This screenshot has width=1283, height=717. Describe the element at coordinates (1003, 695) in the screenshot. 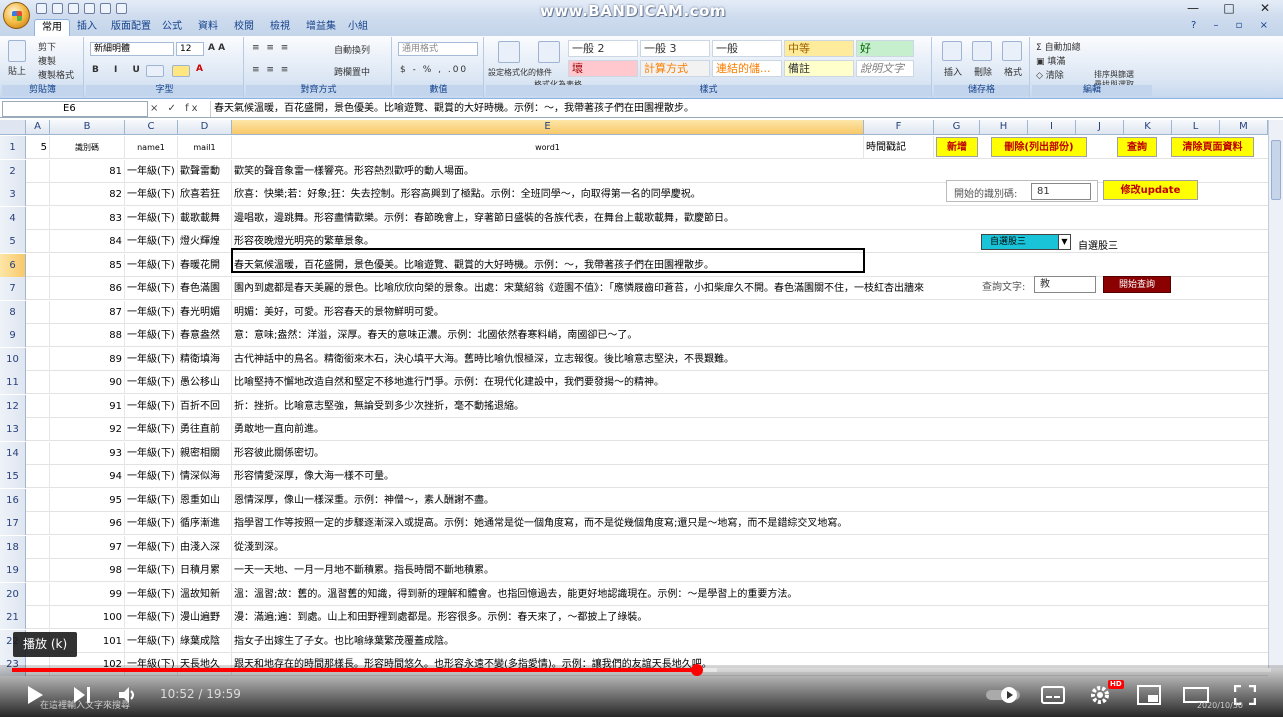

I see `autoplay-toggle-icon` at that location.